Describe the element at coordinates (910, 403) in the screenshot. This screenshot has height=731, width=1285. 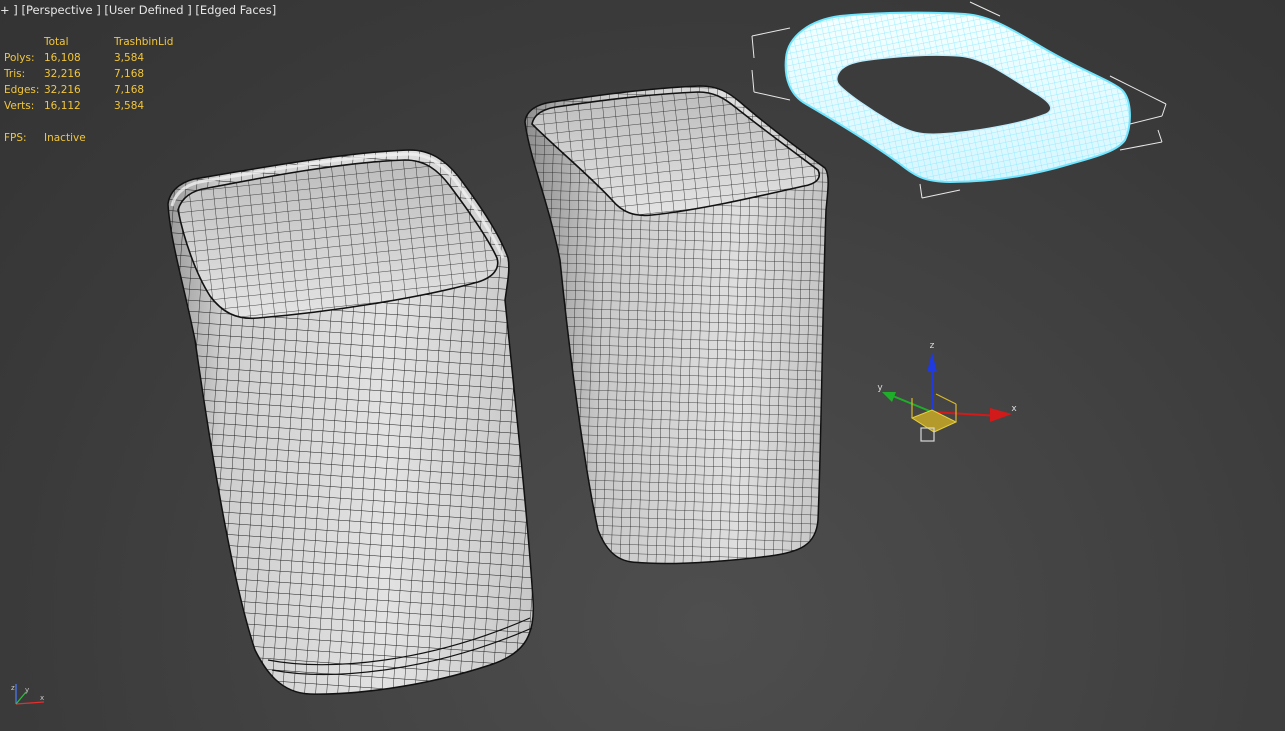
I see `gizmo-y-axis` at that location.